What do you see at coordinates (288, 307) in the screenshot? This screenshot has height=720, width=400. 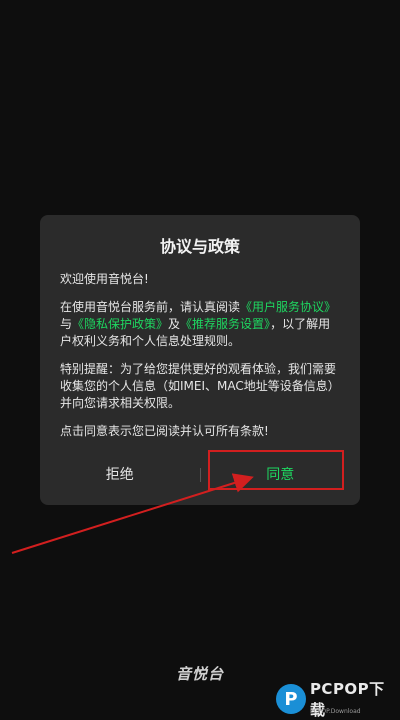 I see `user-agreement-link: 《用户服务协议》` at bounding box center [288, 307].